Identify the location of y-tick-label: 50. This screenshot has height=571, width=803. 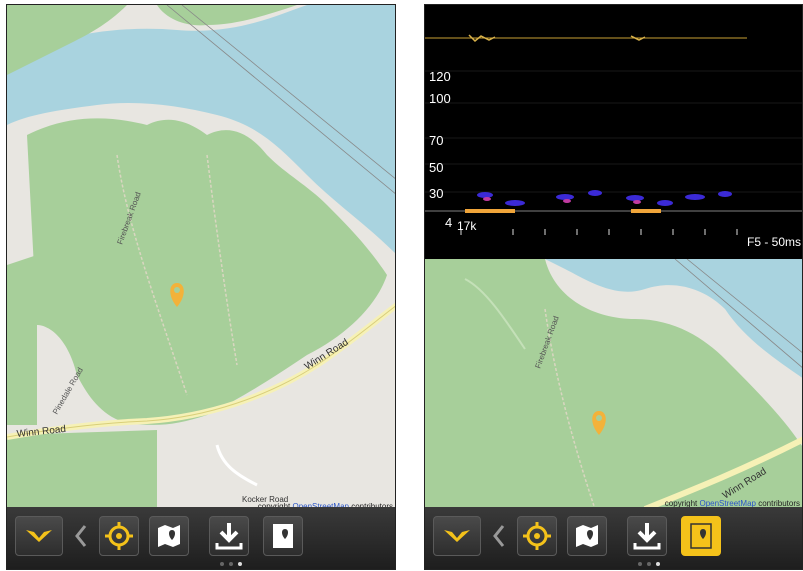
(436, 167).